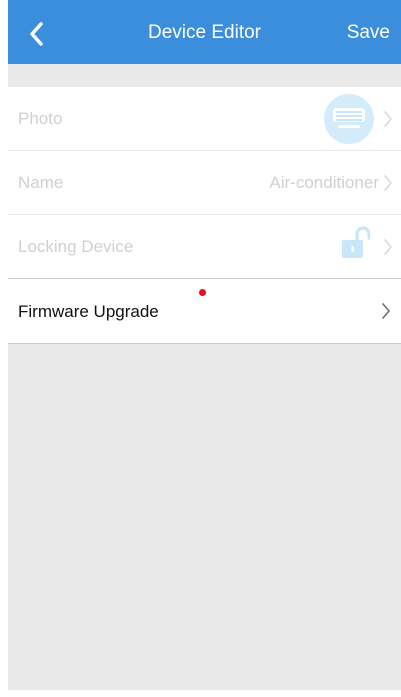 This screenshot has height=697, width=401. What do you see at coordinates (324, 182) in the screenshot?
I see `name-value: Air-conditioner` at bounding box center [324, 182].